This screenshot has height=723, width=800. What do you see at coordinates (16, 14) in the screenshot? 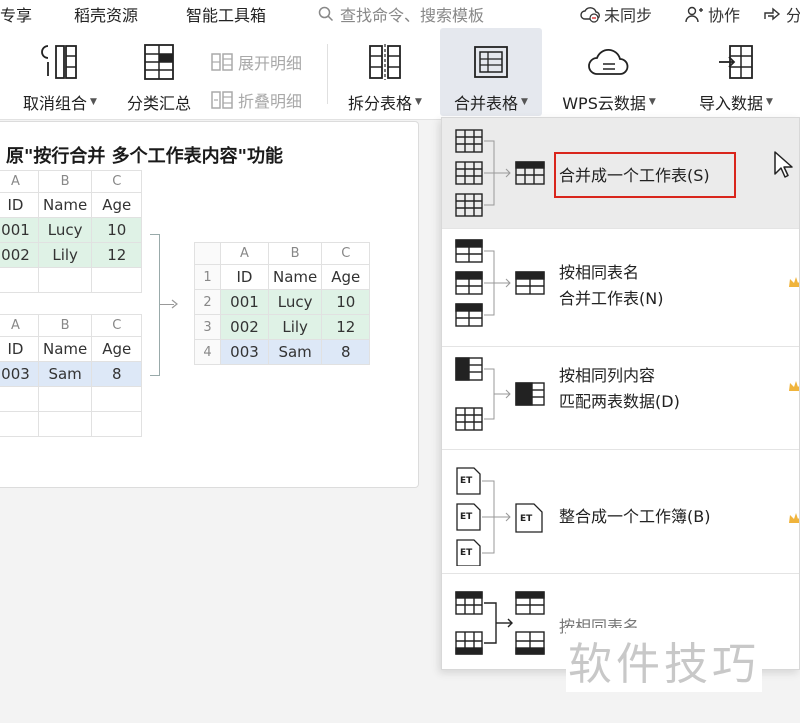
I see `menu-item-exclusive: 专享` at bounding box center [16, 14].